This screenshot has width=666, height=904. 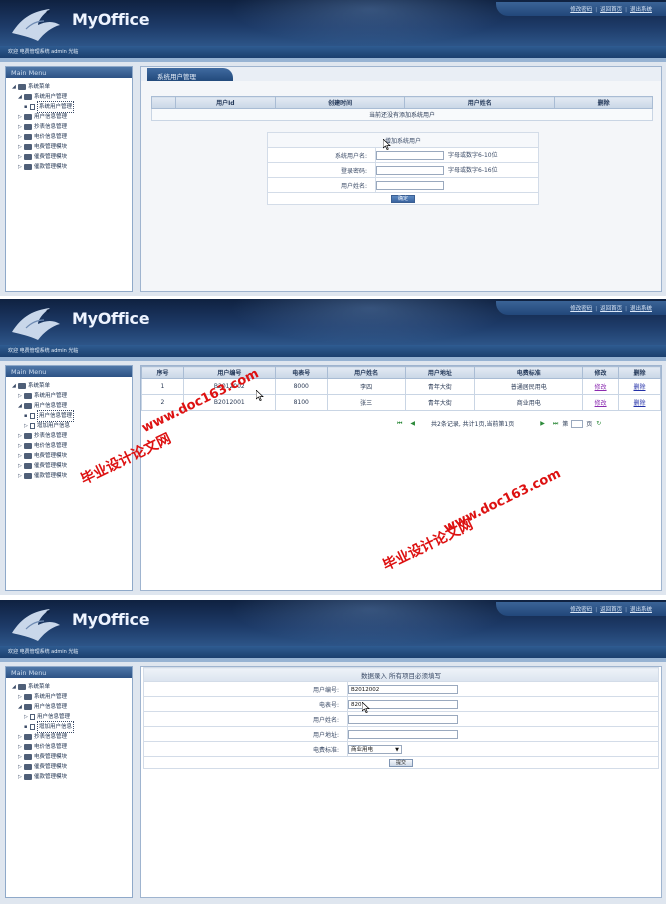 I want to click on form-title: 增加系统用户, so click(x=403, y=140).